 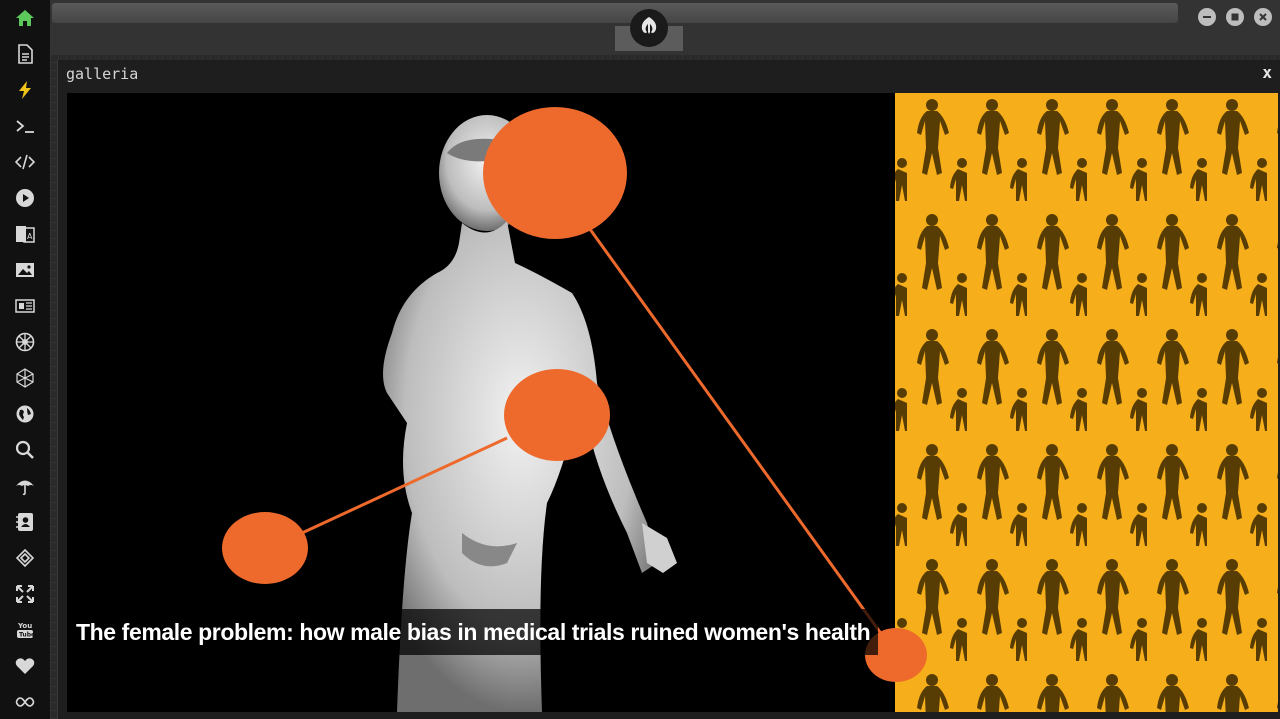 What do you see at coordinates (1235, 17) in the screenshot?
I see `maximize-icon` at bounding box center [1235, 17].